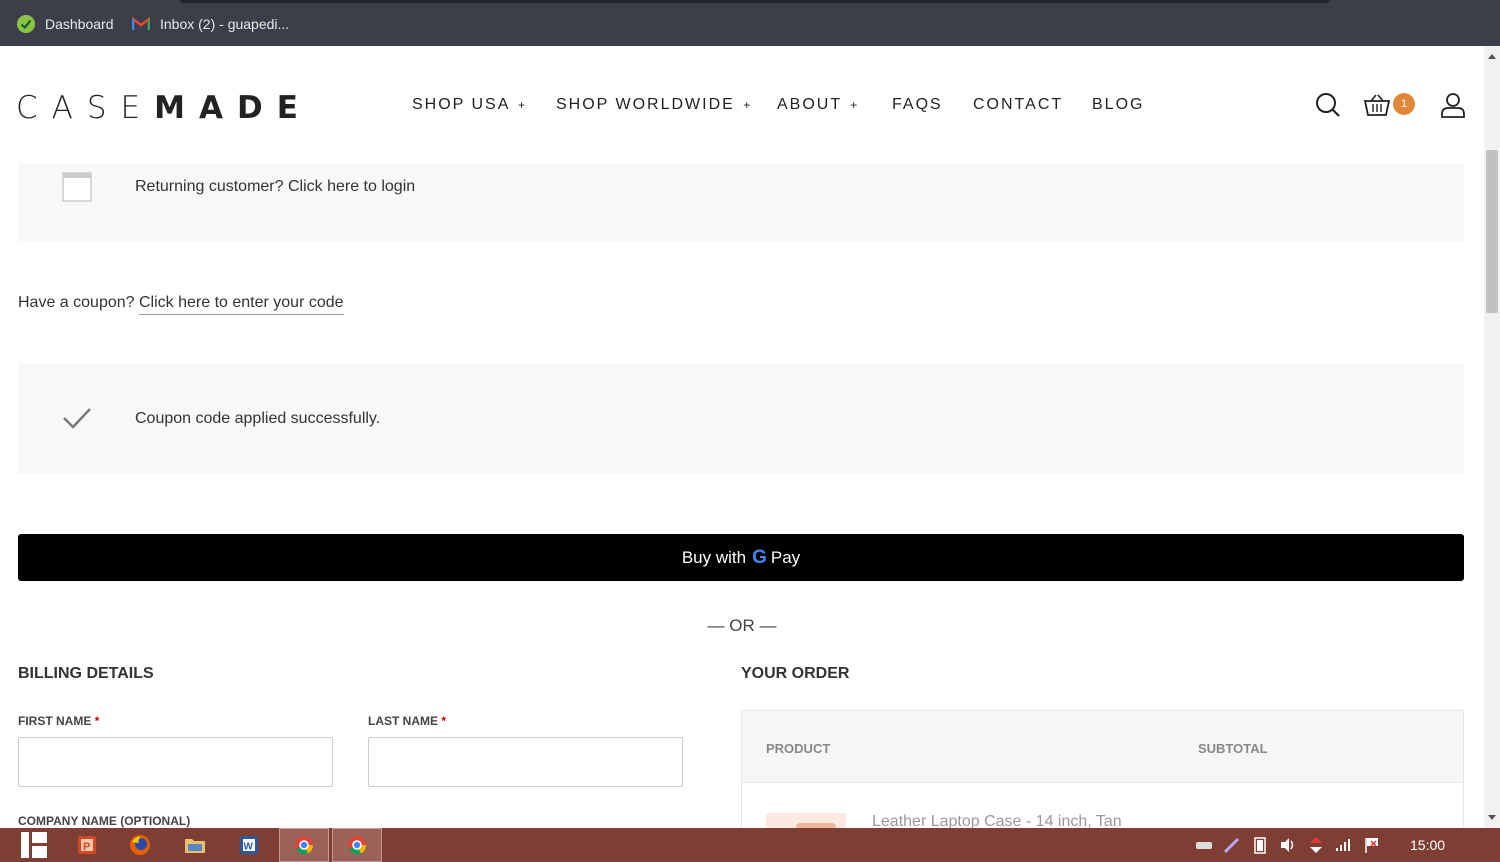  What do you see at coordinates (79, 24) in the screenshot?
I see `bookmark-label: Dashboard` at bounding box center [79, 24].